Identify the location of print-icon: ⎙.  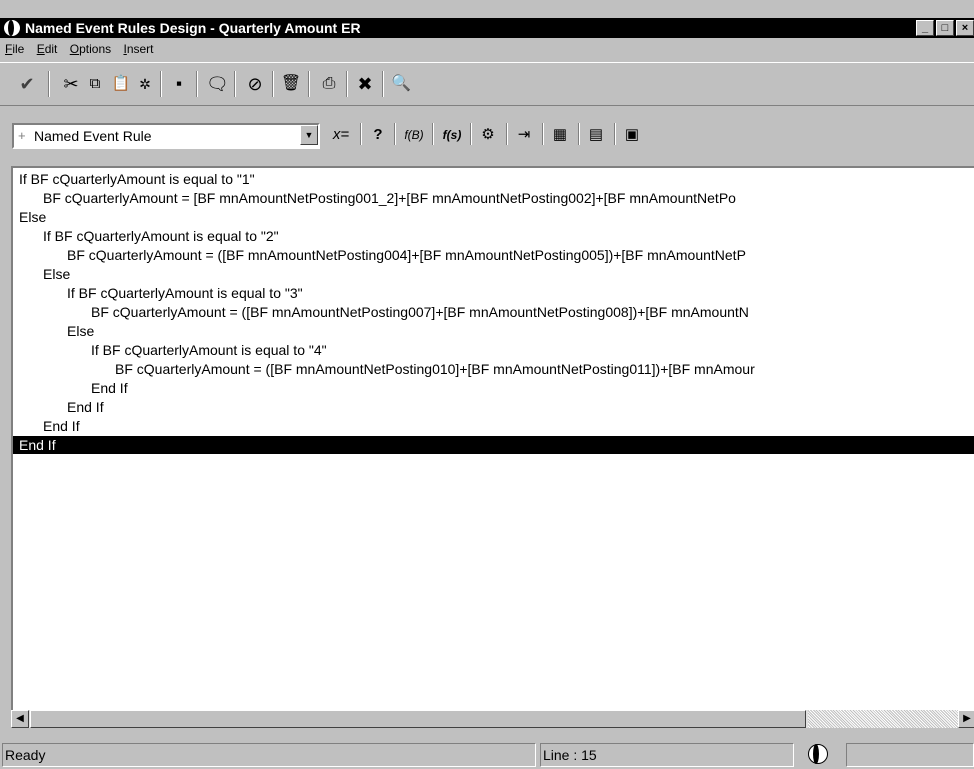
(329, 84).